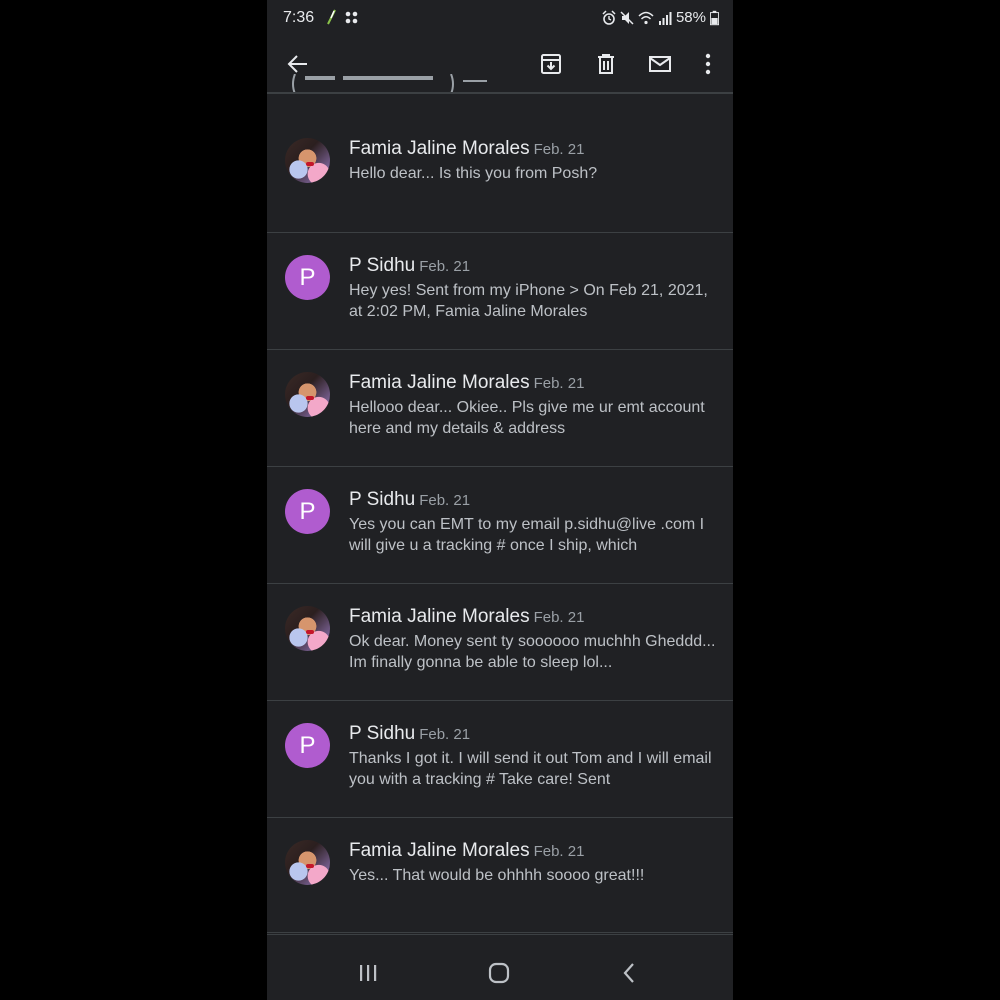  What do you see at coordinates (500, 93) in the screenshot?
I see `toolbar-divider` at bounding box center [500, 93].